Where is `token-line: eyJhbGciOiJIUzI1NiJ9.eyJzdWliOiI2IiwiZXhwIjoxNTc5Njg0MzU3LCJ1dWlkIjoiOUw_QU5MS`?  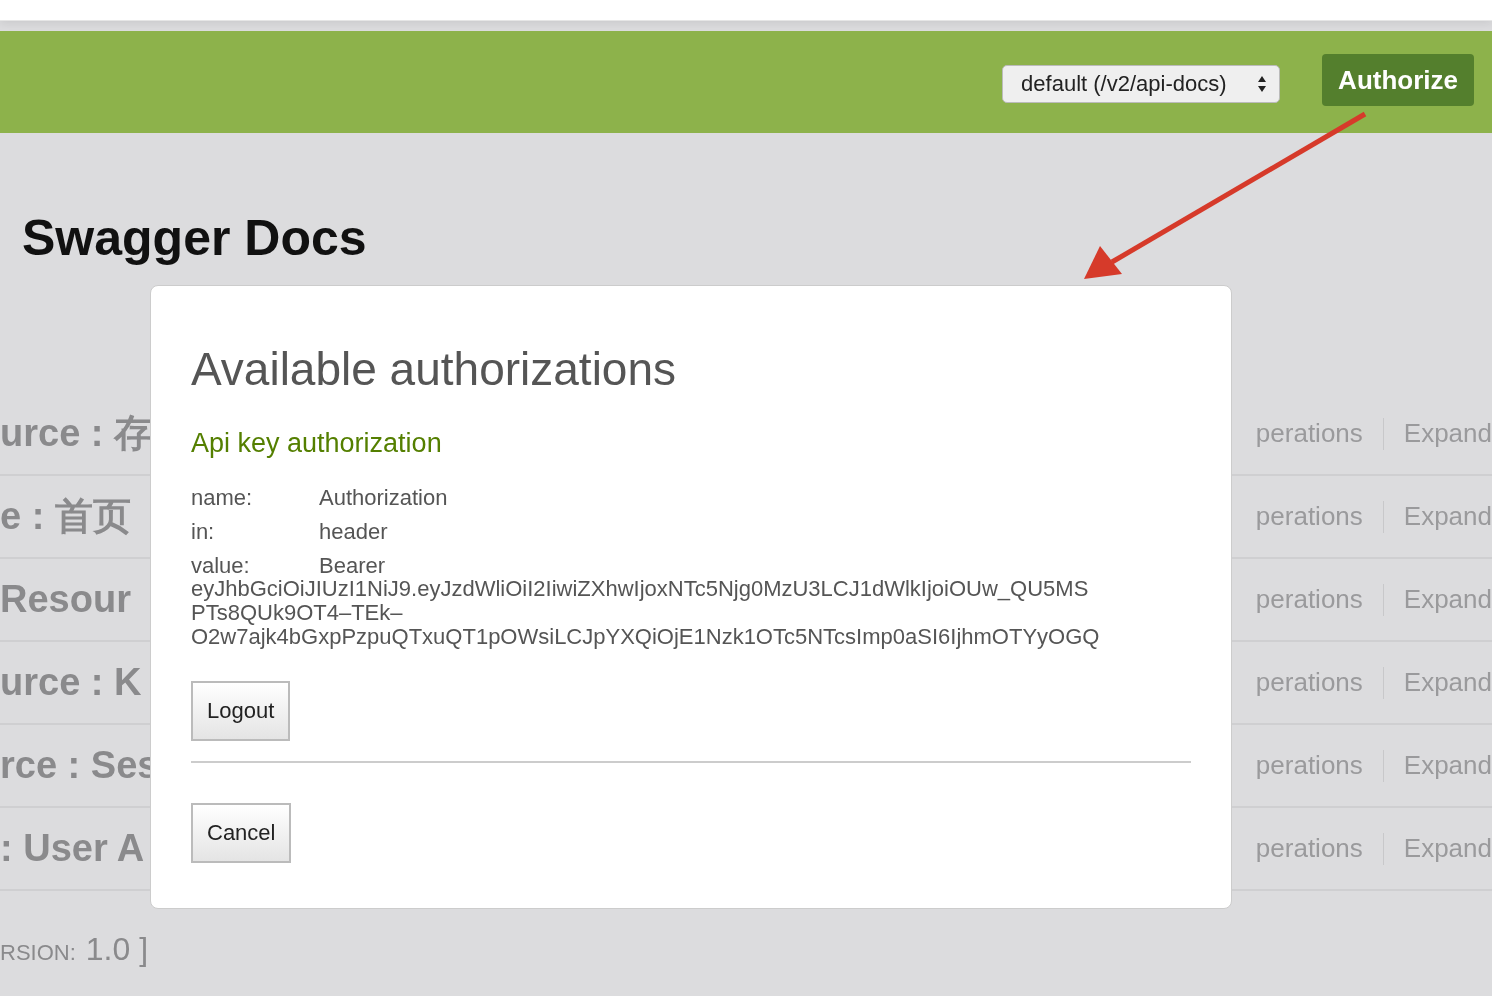 token-line: eyJhbGciOiJIUzI1NiJ9.eyJzdWliOiI2IiwiZXhwIjoxNTc5Njg0MzU3LCJ1dWlkIjoiOUw_QU5MS is located at coordinates (640, 589).